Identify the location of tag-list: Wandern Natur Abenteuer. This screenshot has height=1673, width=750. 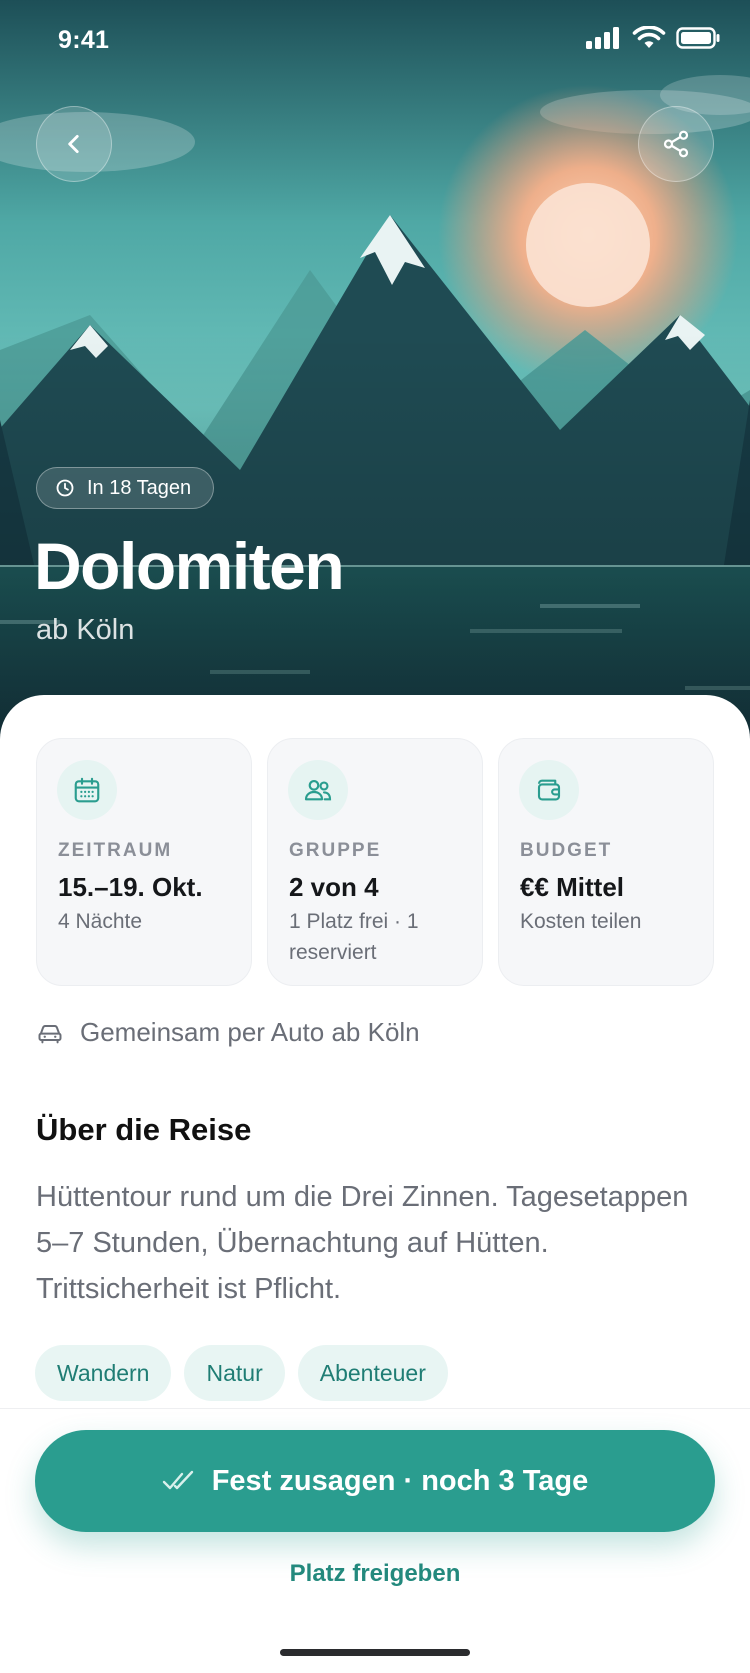
(241, 1373).